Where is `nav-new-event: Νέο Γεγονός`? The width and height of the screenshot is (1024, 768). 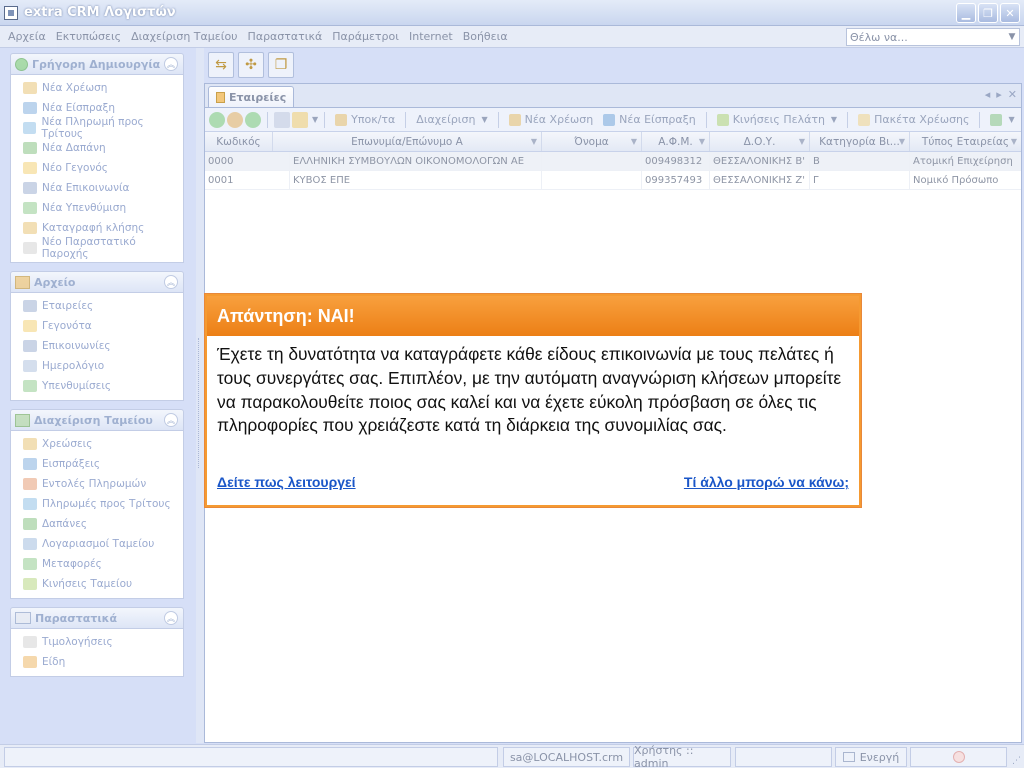
nav-new-event: Νέο Γεγονός is located at coordinates (97, 168).